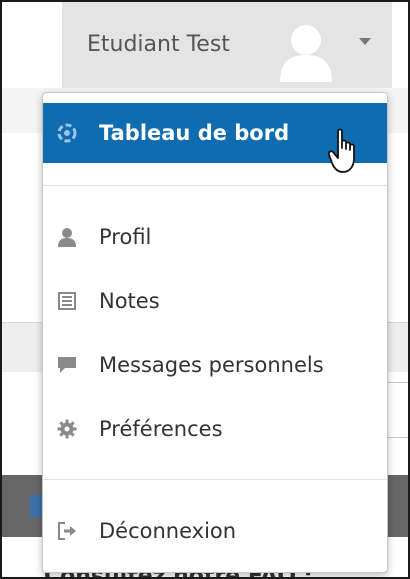 The height and width of the screenshot is (579, 410). I want to click on gear-icon, so click(67, 429).